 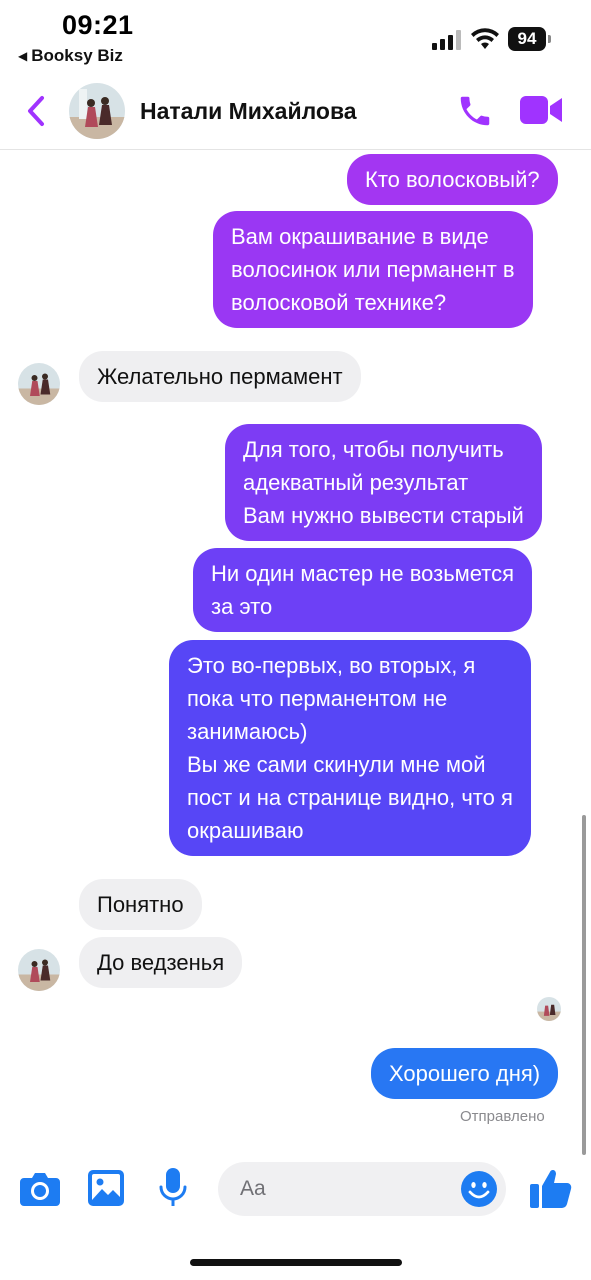 What do you see at coordinates (446, 40) in the screenshot?
I see `cellular-signal-icon` at bounding box center [446, 40].